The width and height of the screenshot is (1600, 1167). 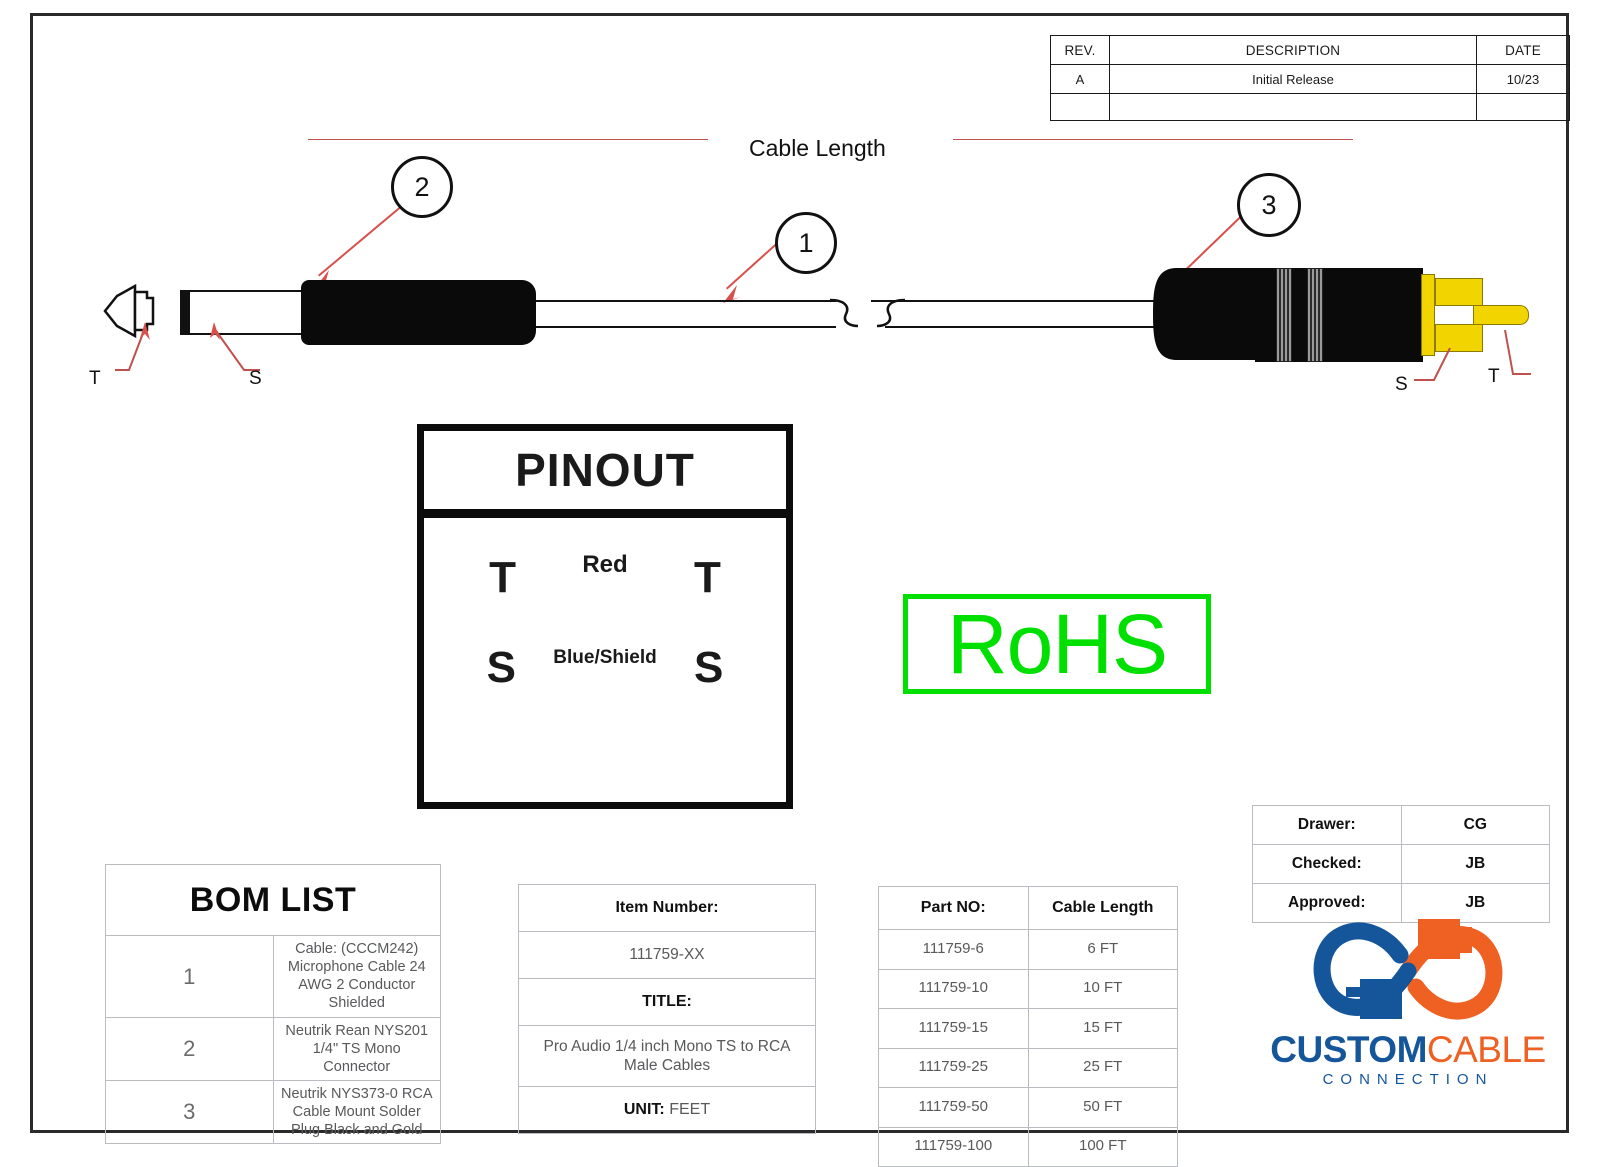 What do you see at coordinates (1293, 107) in the screenshot?
I see `revision-cell-description-empty` at bounding box center [1293, 107].